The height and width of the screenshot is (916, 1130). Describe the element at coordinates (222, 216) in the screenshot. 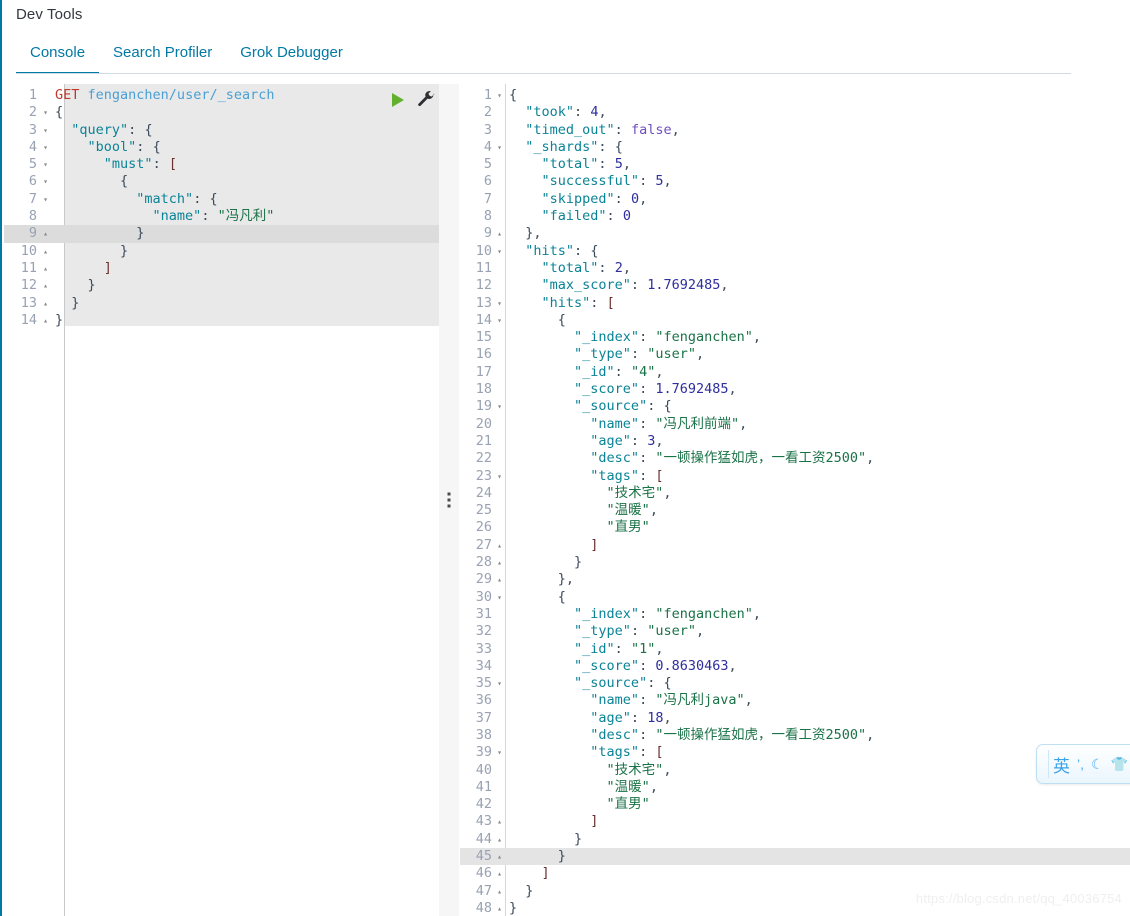

I see `code-line: 8 "name": "冯凡利"` at that location.